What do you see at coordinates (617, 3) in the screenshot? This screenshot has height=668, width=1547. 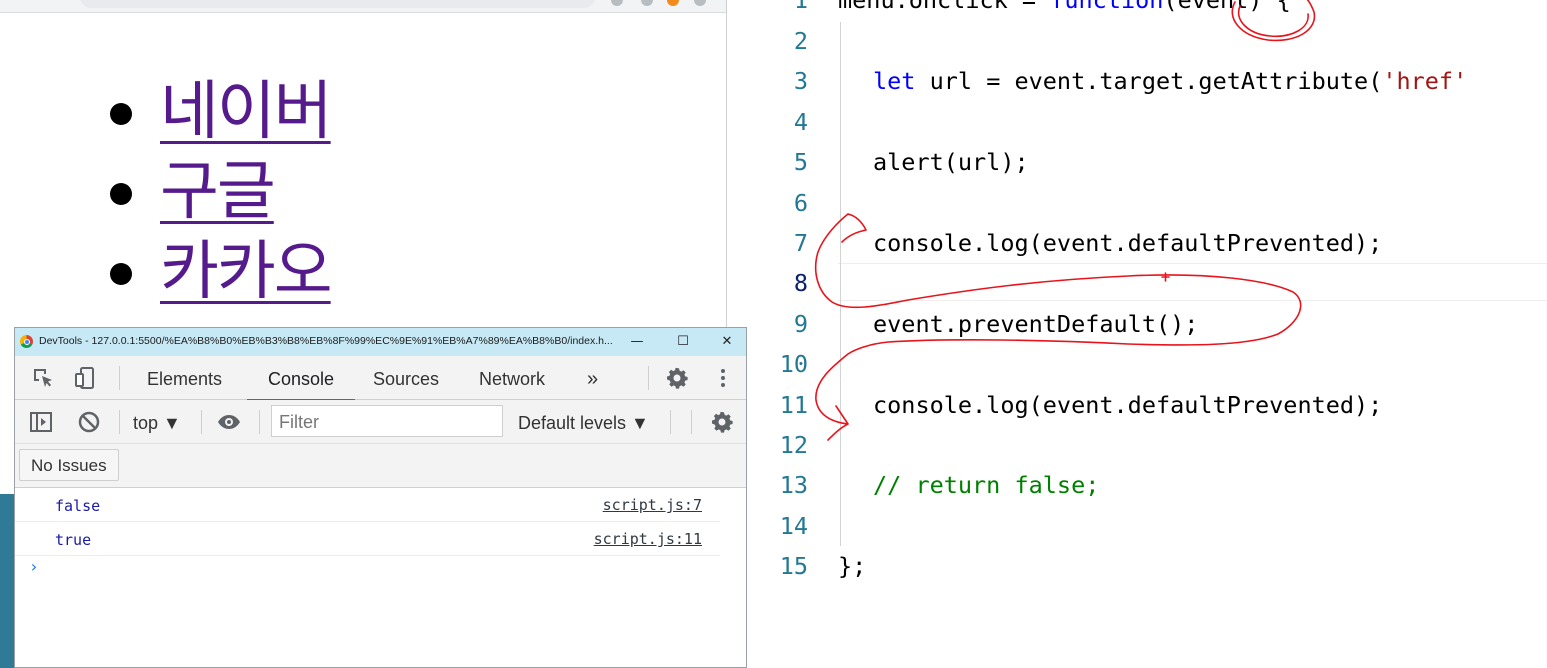 I see `extension-icon` at bounding box center [617, 3].